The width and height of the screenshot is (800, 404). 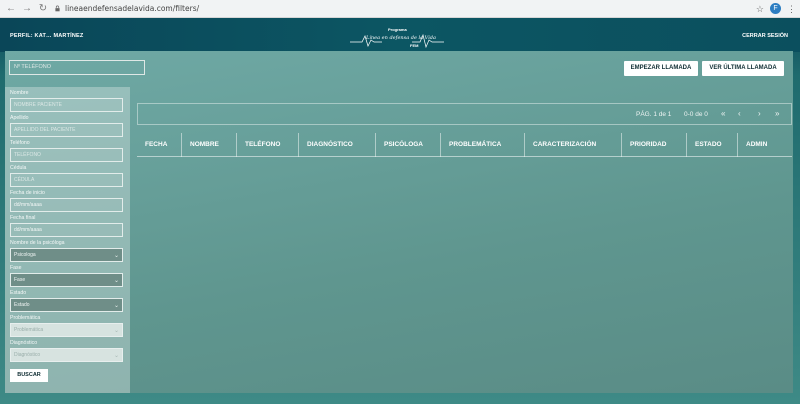 I want to click on address-bar: lineaendefensadelavida.com/filters/, so click(x=126, y=8).